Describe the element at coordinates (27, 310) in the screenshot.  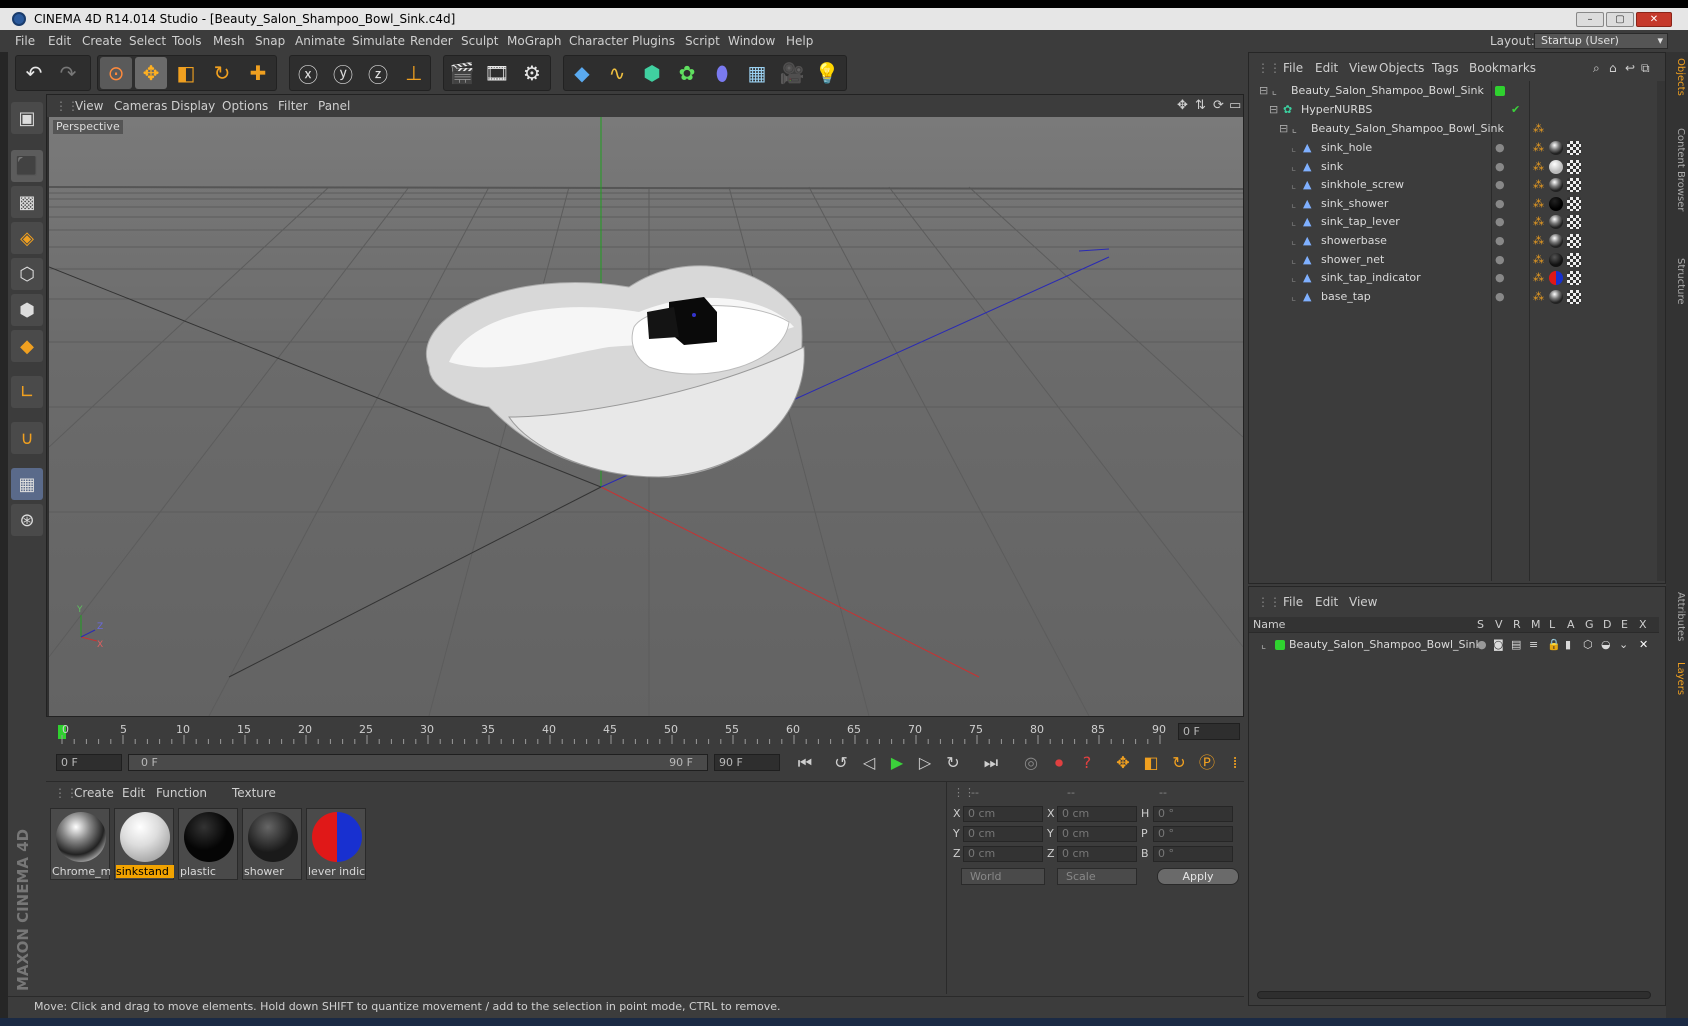
I see `edges-mode-icon: ⬢` at that location.